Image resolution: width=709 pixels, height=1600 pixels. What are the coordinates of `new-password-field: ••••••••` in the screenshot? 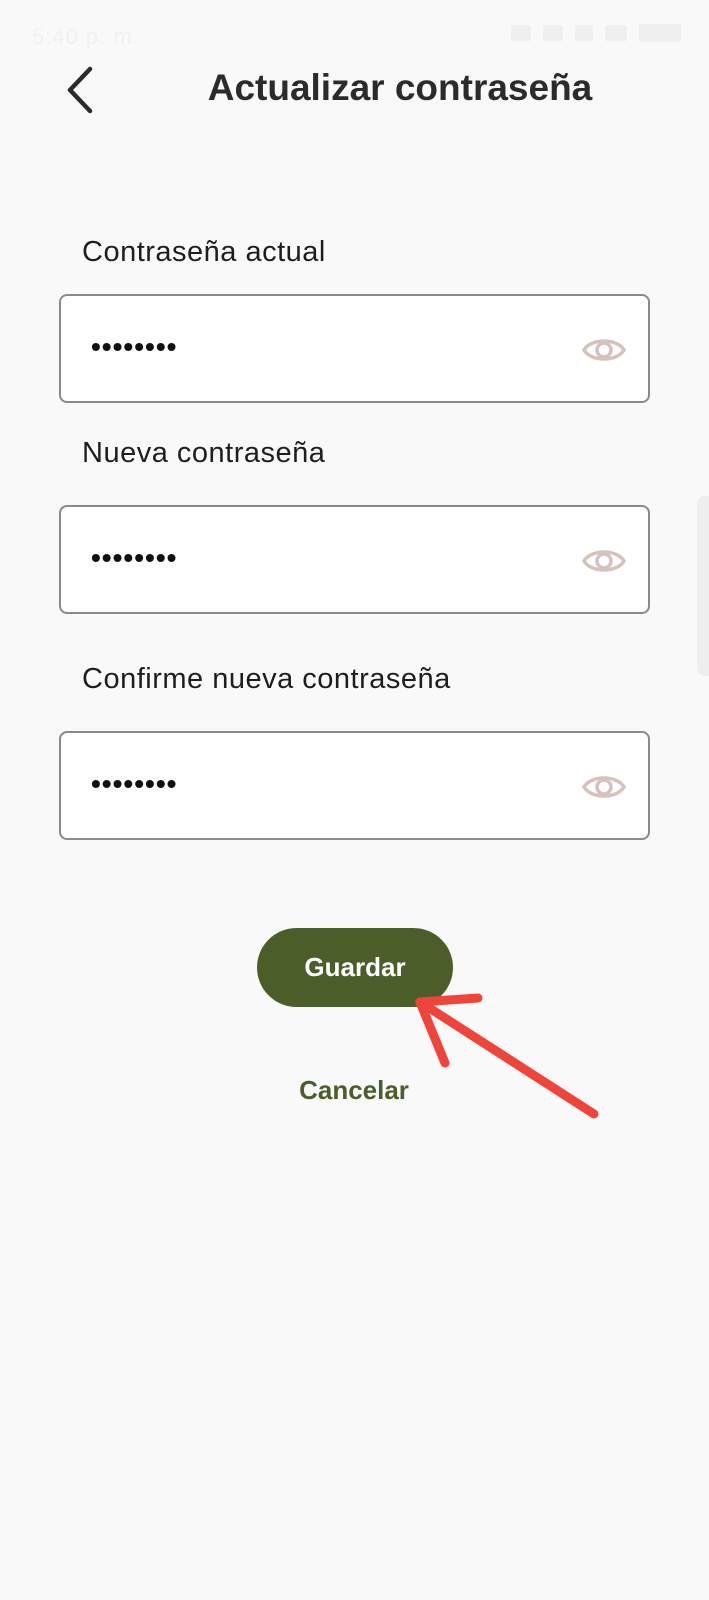 It's located at (354, 559).